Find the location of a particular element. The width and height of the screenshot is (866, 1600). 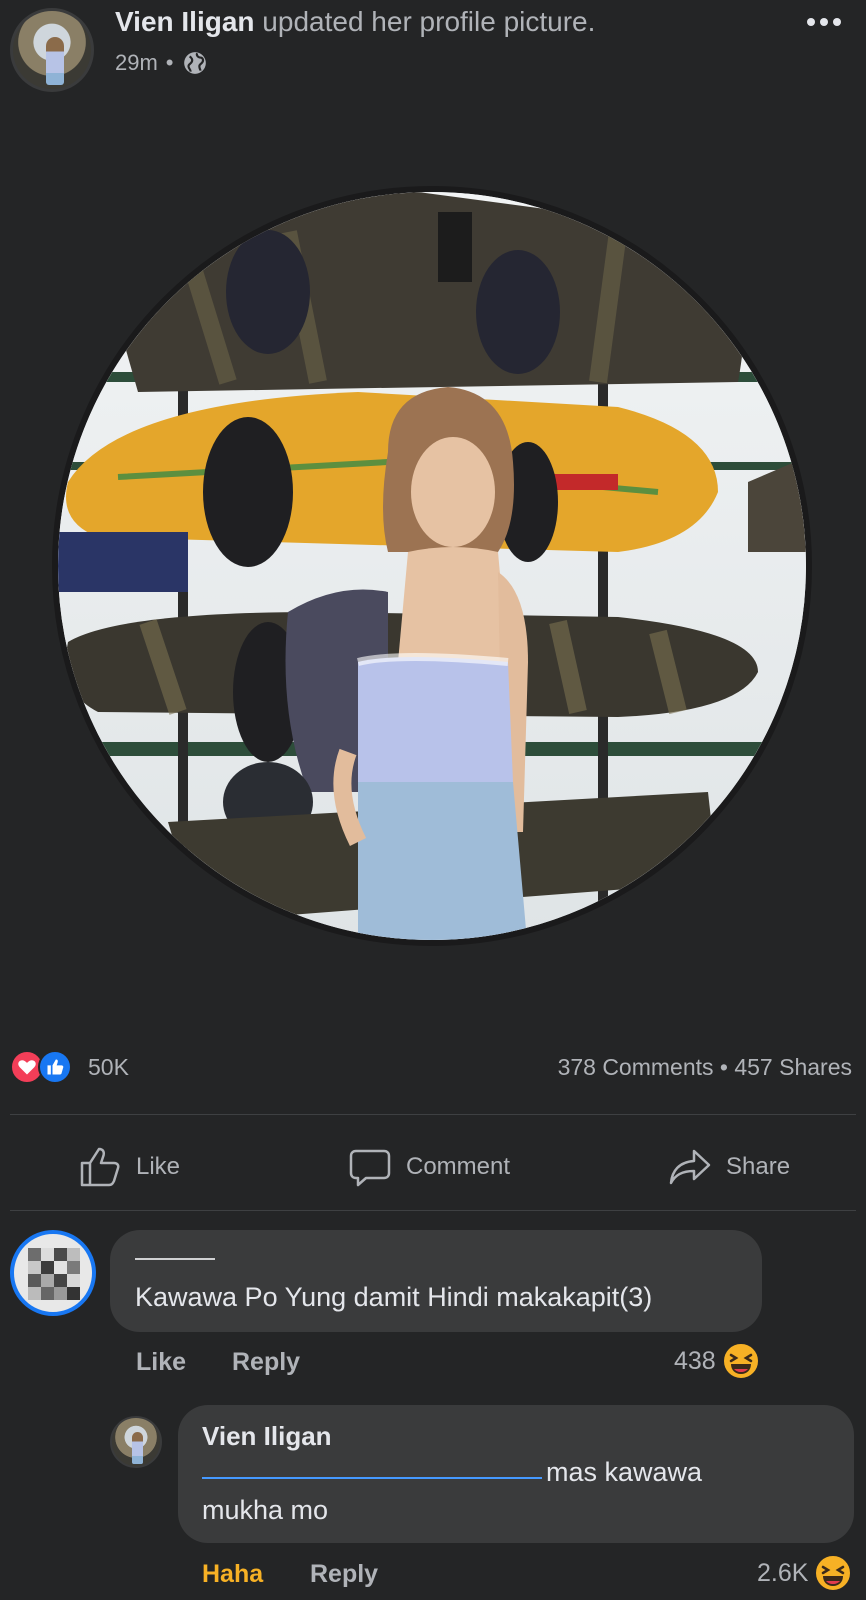

post-time: 29m is located at coordinates (136, 63).